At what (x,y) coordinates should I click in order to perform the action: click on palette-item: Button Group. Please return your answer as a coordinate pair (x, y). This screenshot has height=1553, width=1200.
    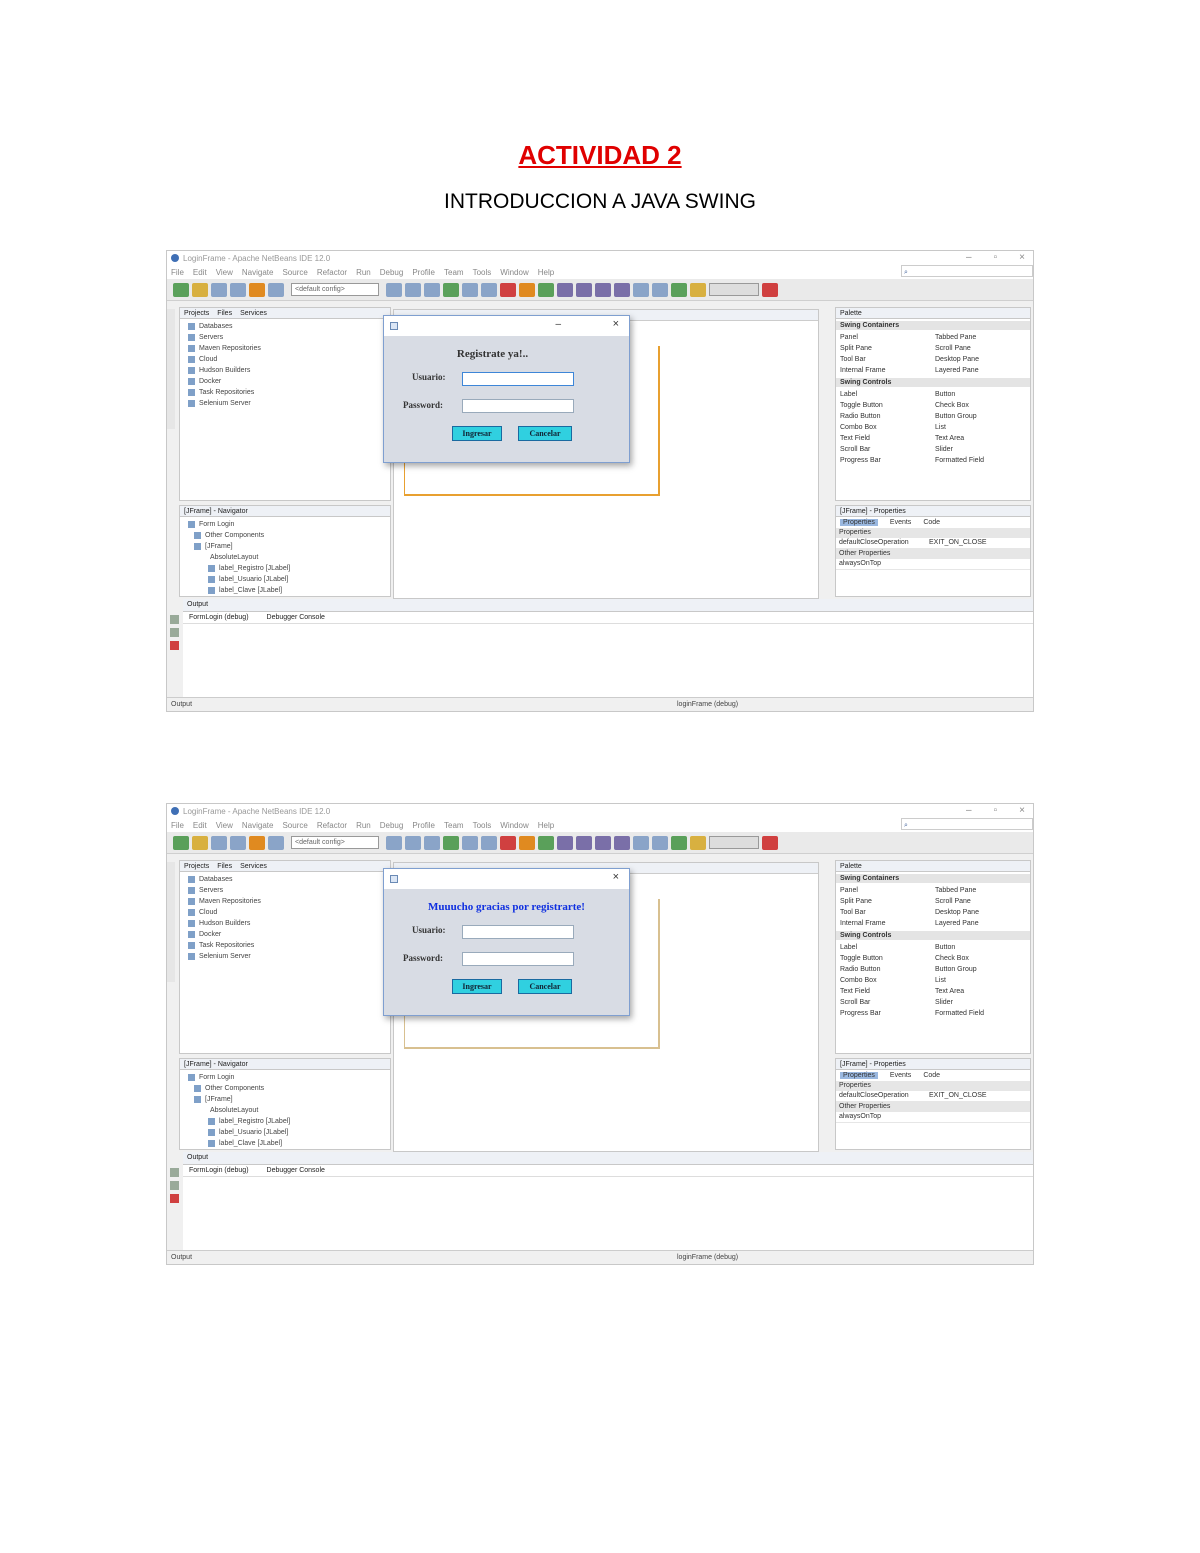
    Looking at the image, I should click on (980, 416).